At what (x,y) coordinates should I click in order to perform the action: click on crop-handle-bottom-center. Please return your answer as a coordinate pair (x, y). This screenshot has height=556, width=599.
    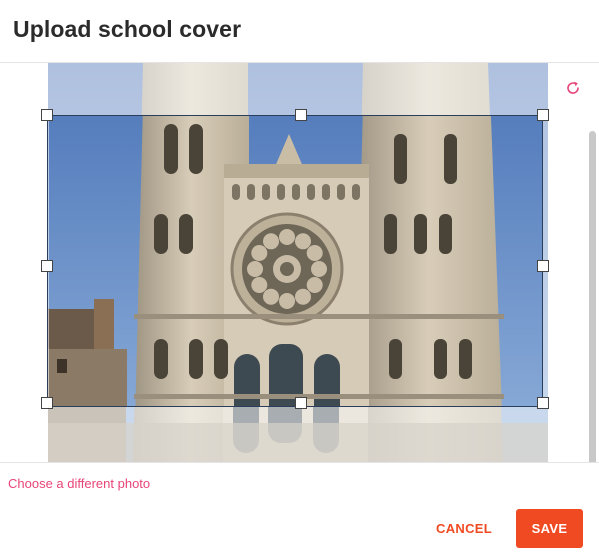
    Looking at the image, I should click on (301, 403).